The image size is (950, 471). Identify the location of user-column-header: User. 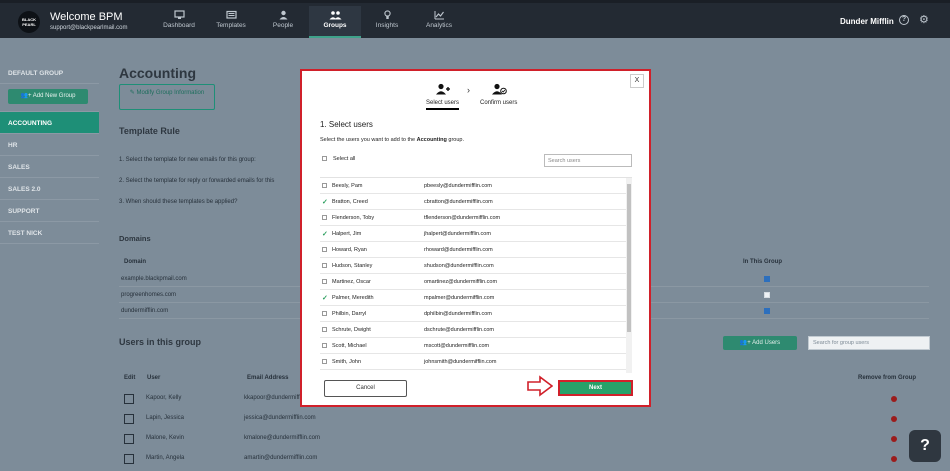
(154, 378).